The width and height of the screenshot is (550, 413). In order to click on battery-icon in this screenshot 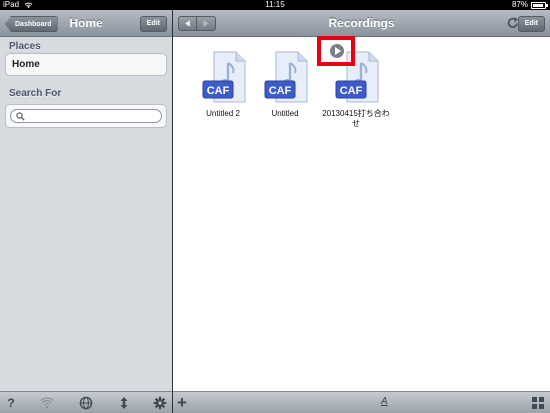, I will do `click(539, 5)`.